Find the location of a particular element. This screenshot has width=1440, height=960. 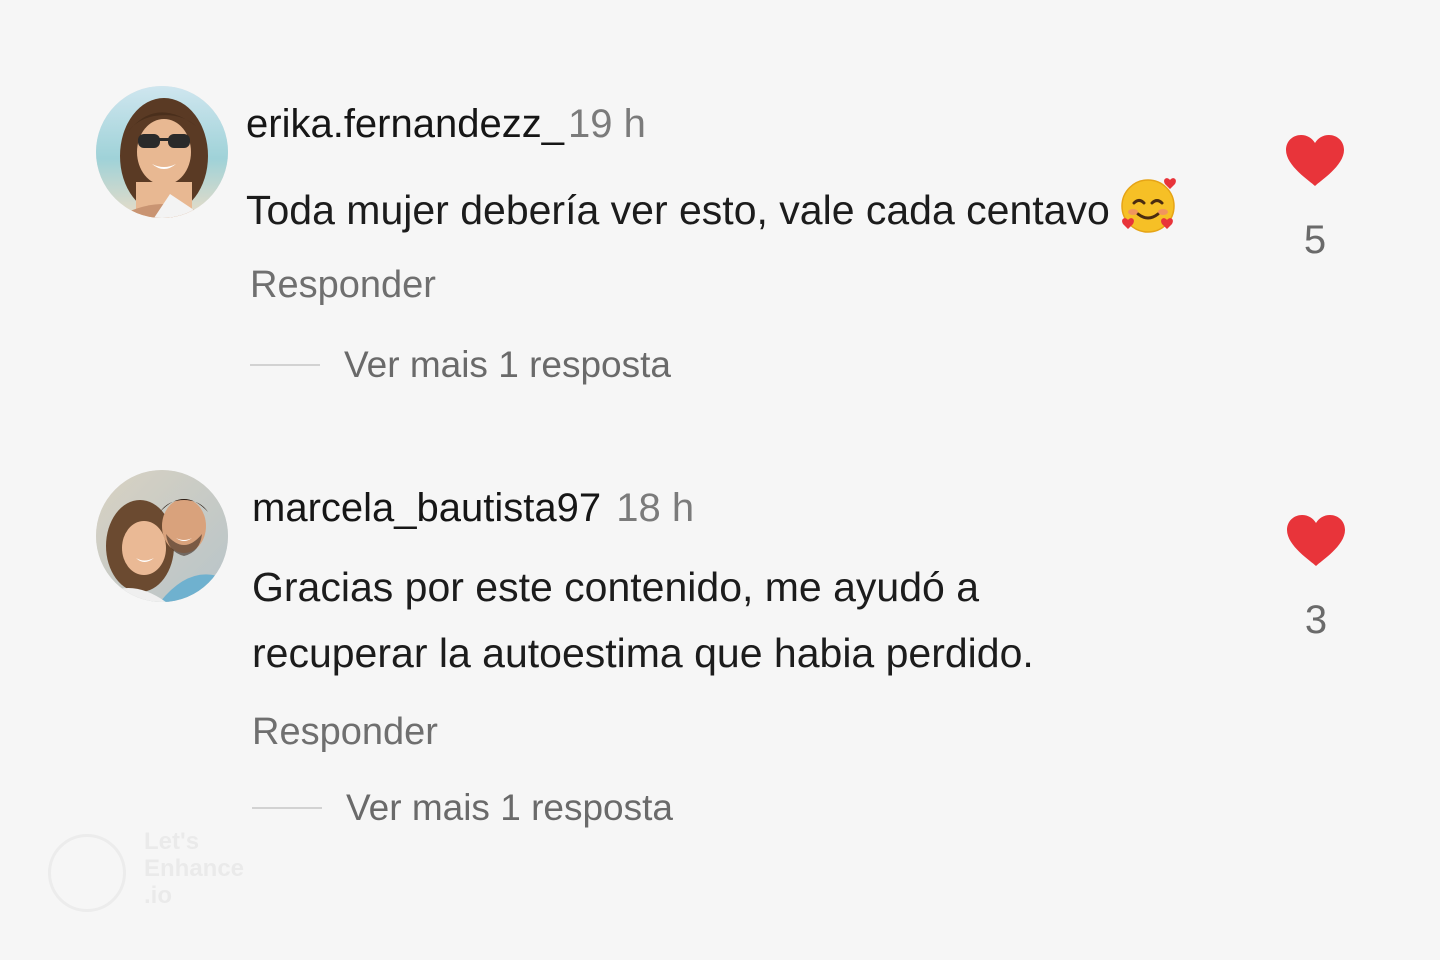

username: marcela_bautista97 is located at coordinates (426, 508).